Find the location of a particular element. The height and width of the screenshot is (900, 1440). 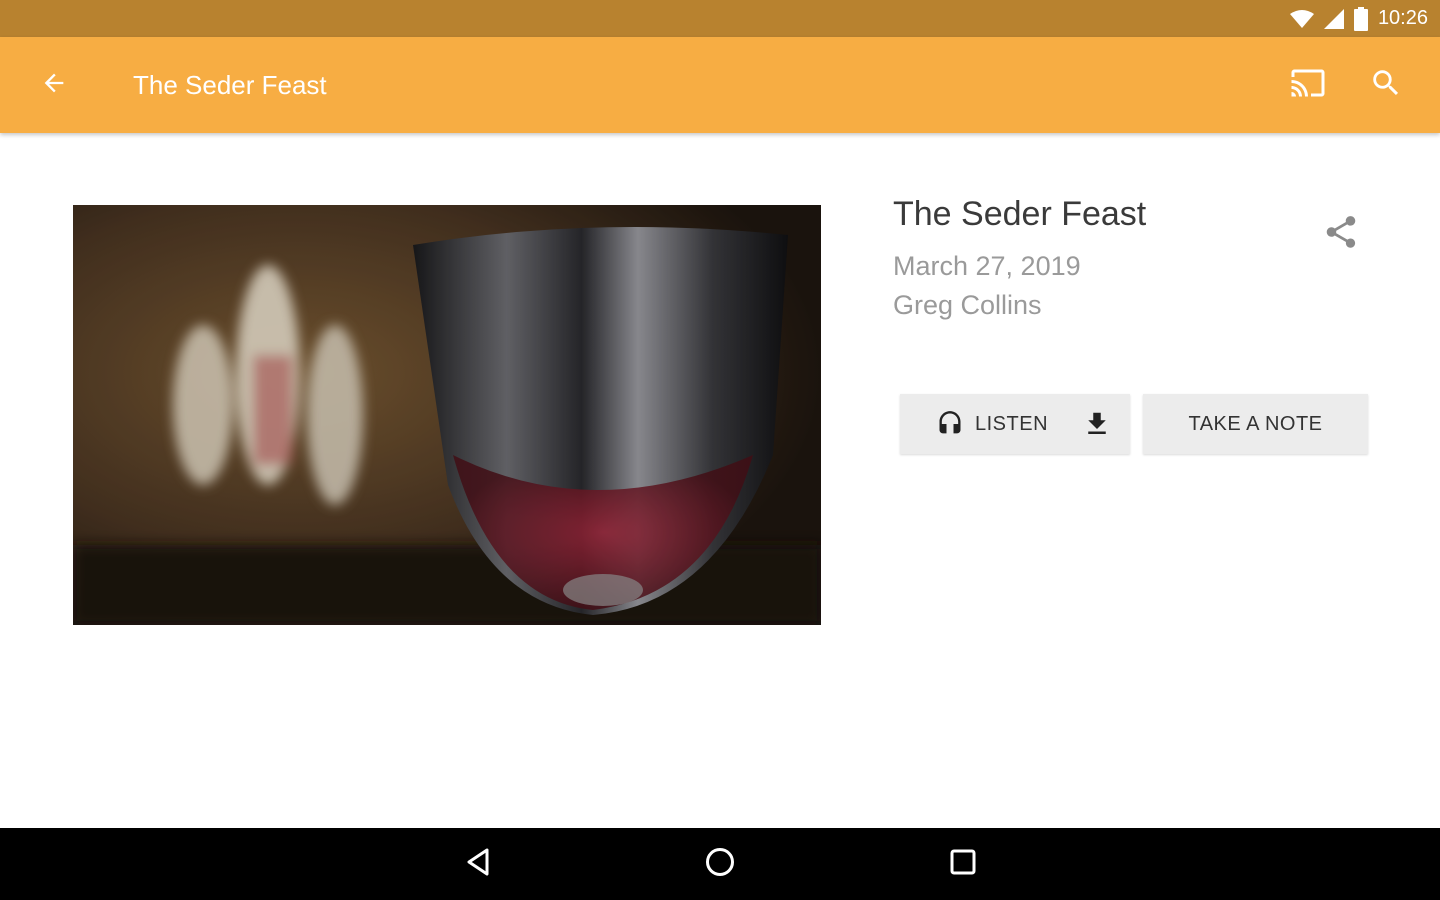

listen-button: LISTEN is located at coordinates (1015, 424).